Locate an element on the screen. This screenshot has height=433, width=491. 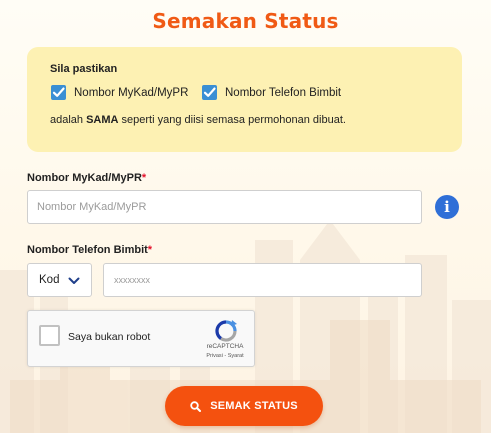
check-label-mykad: Nombor MyKad/MyPR is located at coordinates (131, 92).